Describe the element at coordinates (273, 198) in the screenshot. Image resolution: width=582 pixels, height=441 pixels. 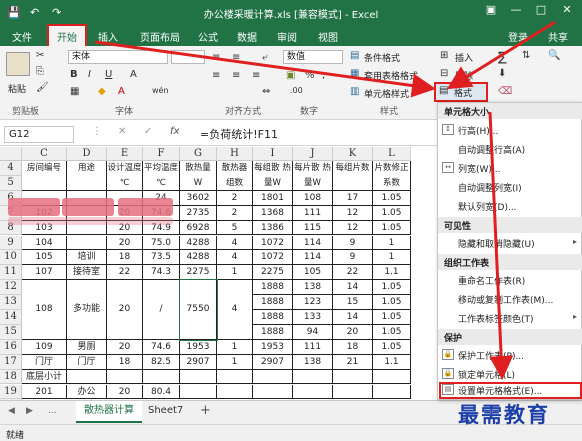
I see `table-cell: 1801` at that location.